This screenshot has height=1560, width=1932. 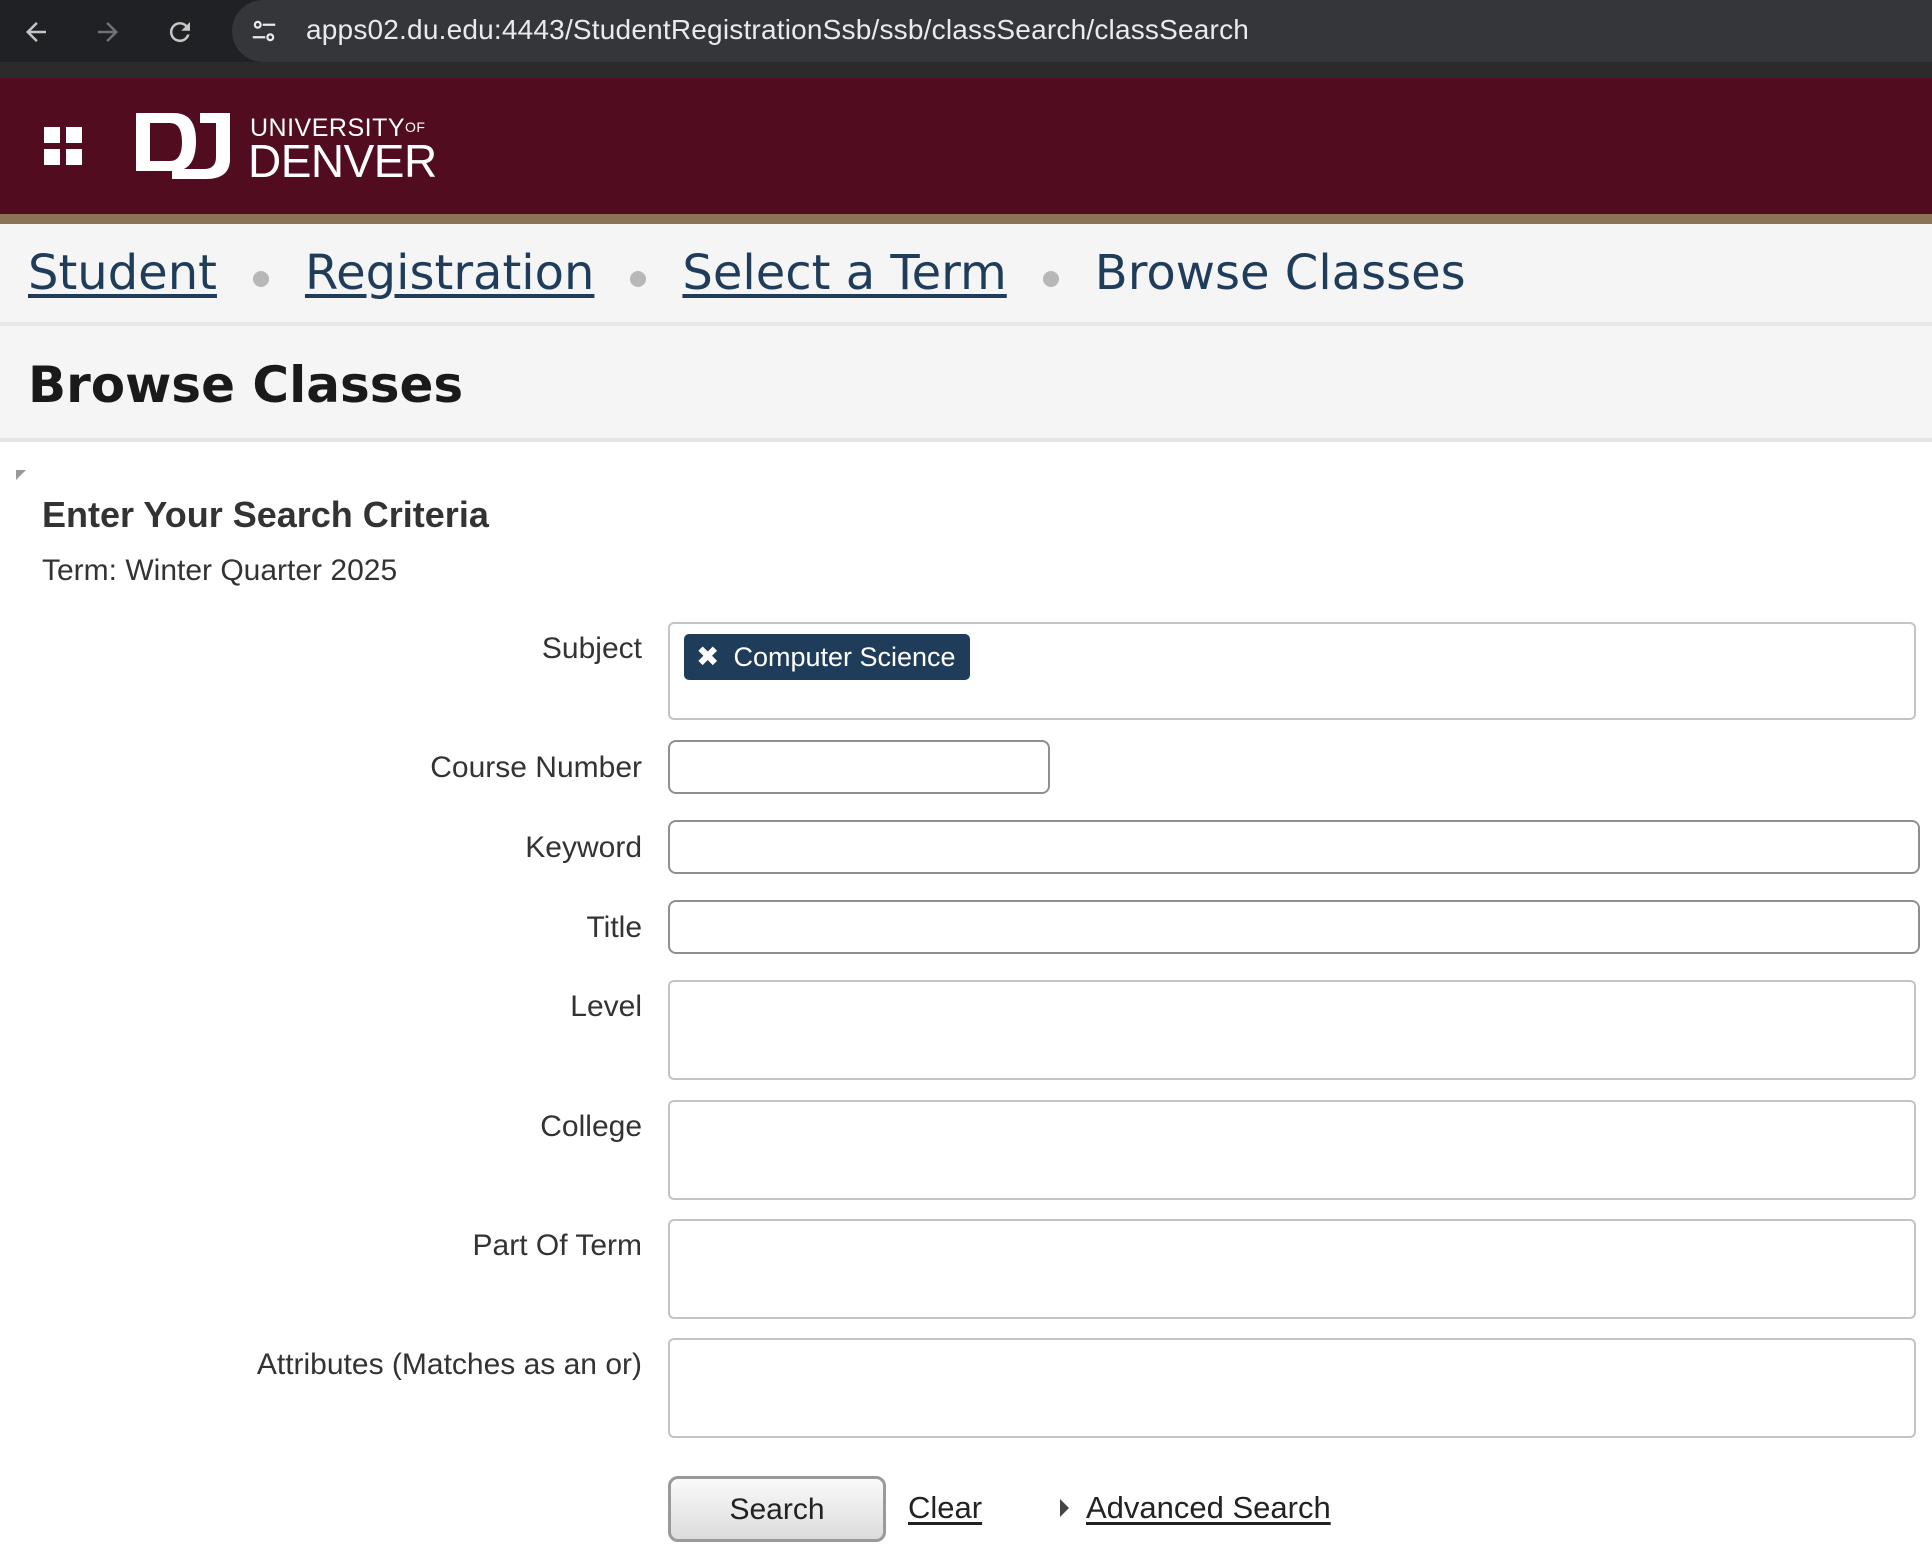 What do you see at coordinates (342, 161) in the screenshot?
I see `logo-denver-text: DENVER` at bounding box center [342, 161].